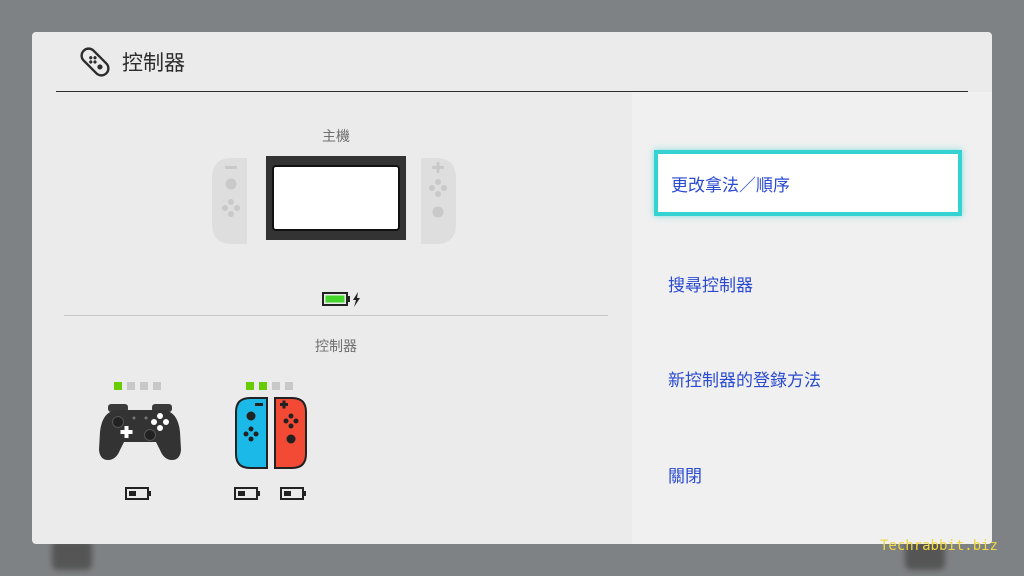 The image size is (1024, 576). What do you see at coordinates (290, 433) in the screenshot?
I see `joycon-right-red` at bounding box center [290, 433].